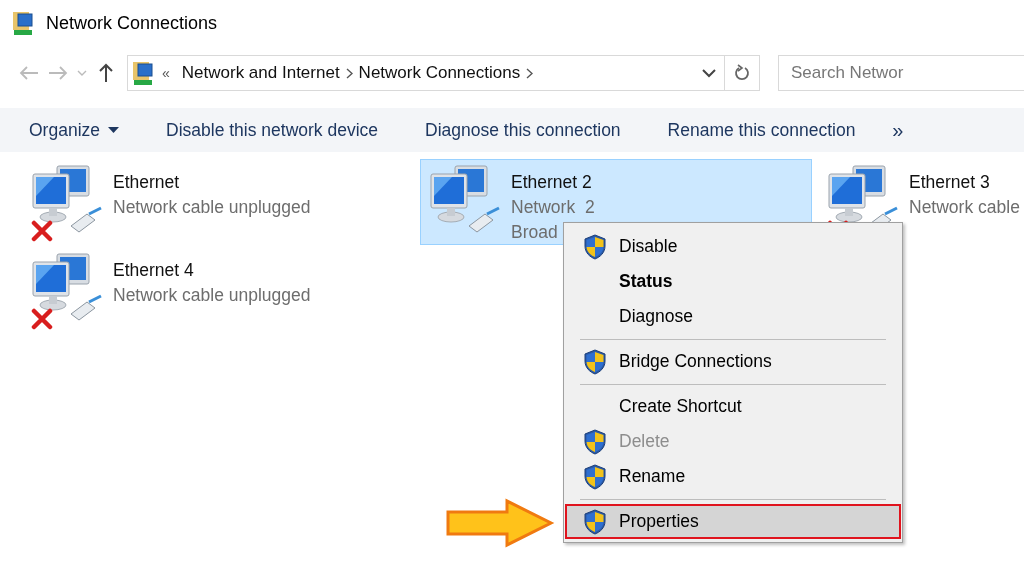  What do you see at coordinates (74, 130) in the screenshot?
I see `toolbar-button: Organize` at bounding box center [74, 130].